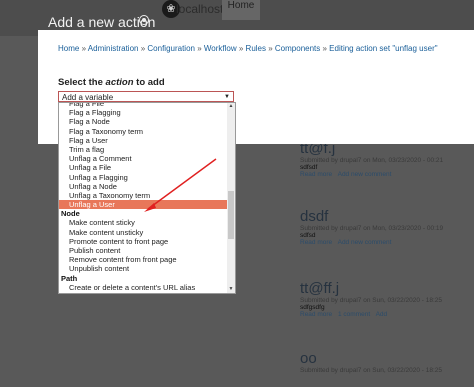  I want to click on breadcrumb-workflow: Workflow, so click(220, 48).